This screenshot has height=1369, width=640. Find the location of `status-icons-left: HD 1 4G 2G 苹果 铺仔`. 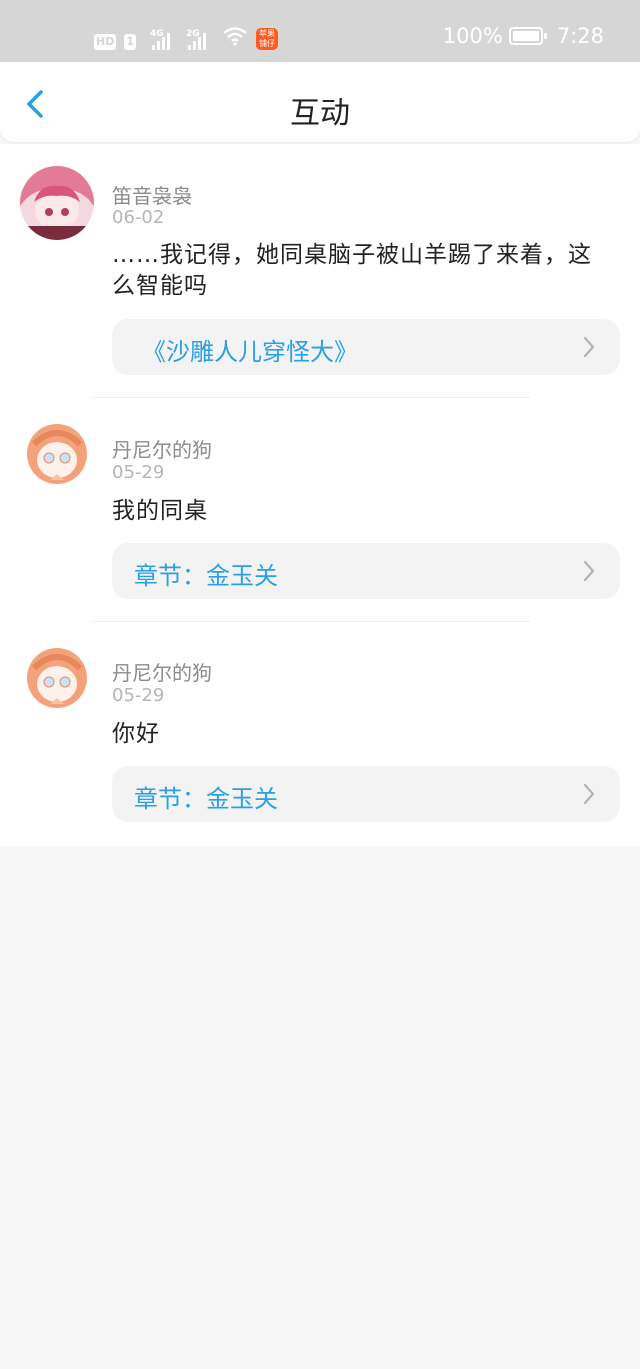

status-icons-left: HD 1 4G 2G 苹果 铺仔 is located at coordinates (186, 37).